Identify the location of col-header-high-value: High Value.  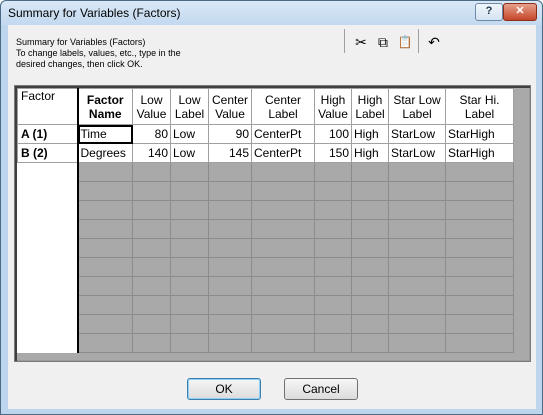
(333, 106).